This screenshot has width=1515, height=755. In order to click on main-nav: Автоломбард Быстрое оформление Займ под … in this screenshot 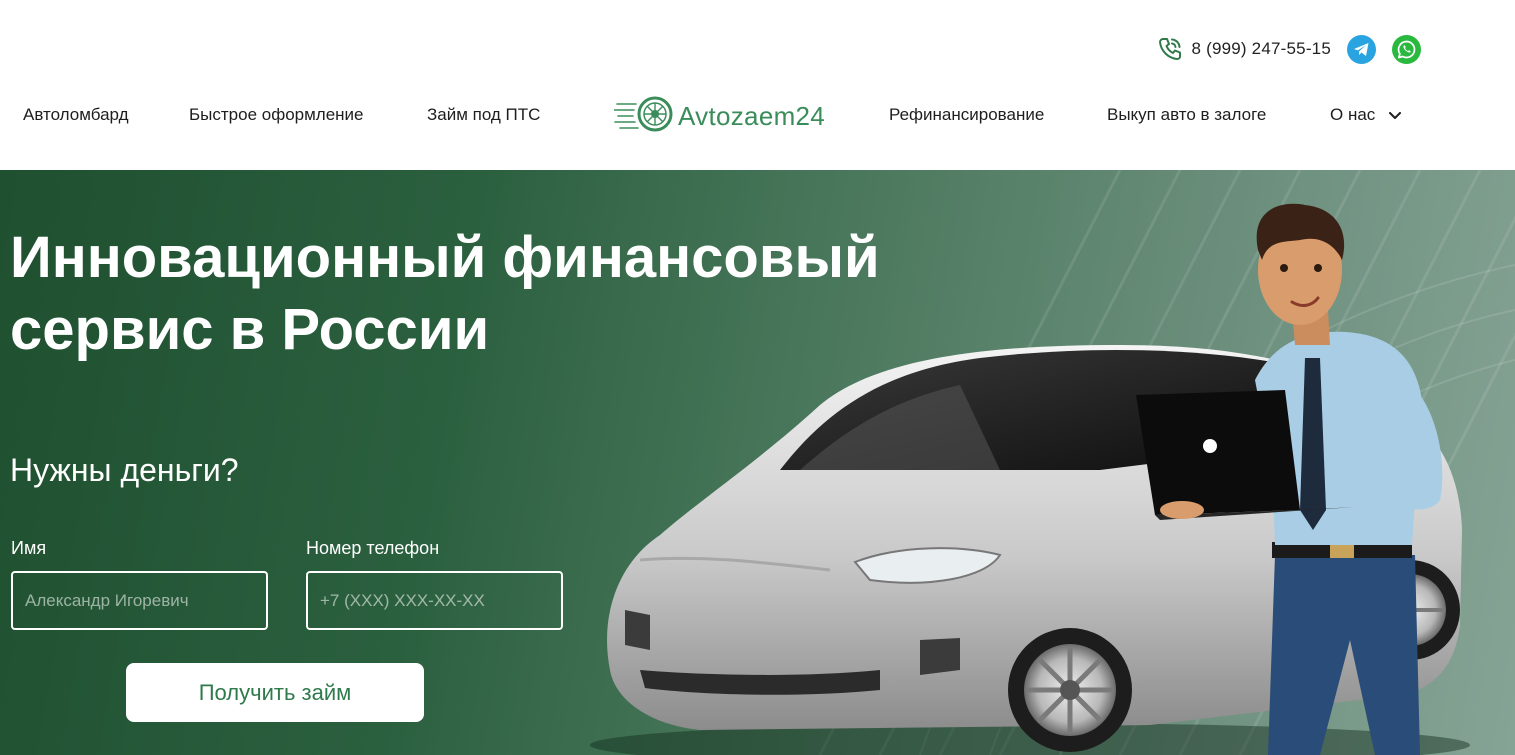, I will do `click(757, 116)`.